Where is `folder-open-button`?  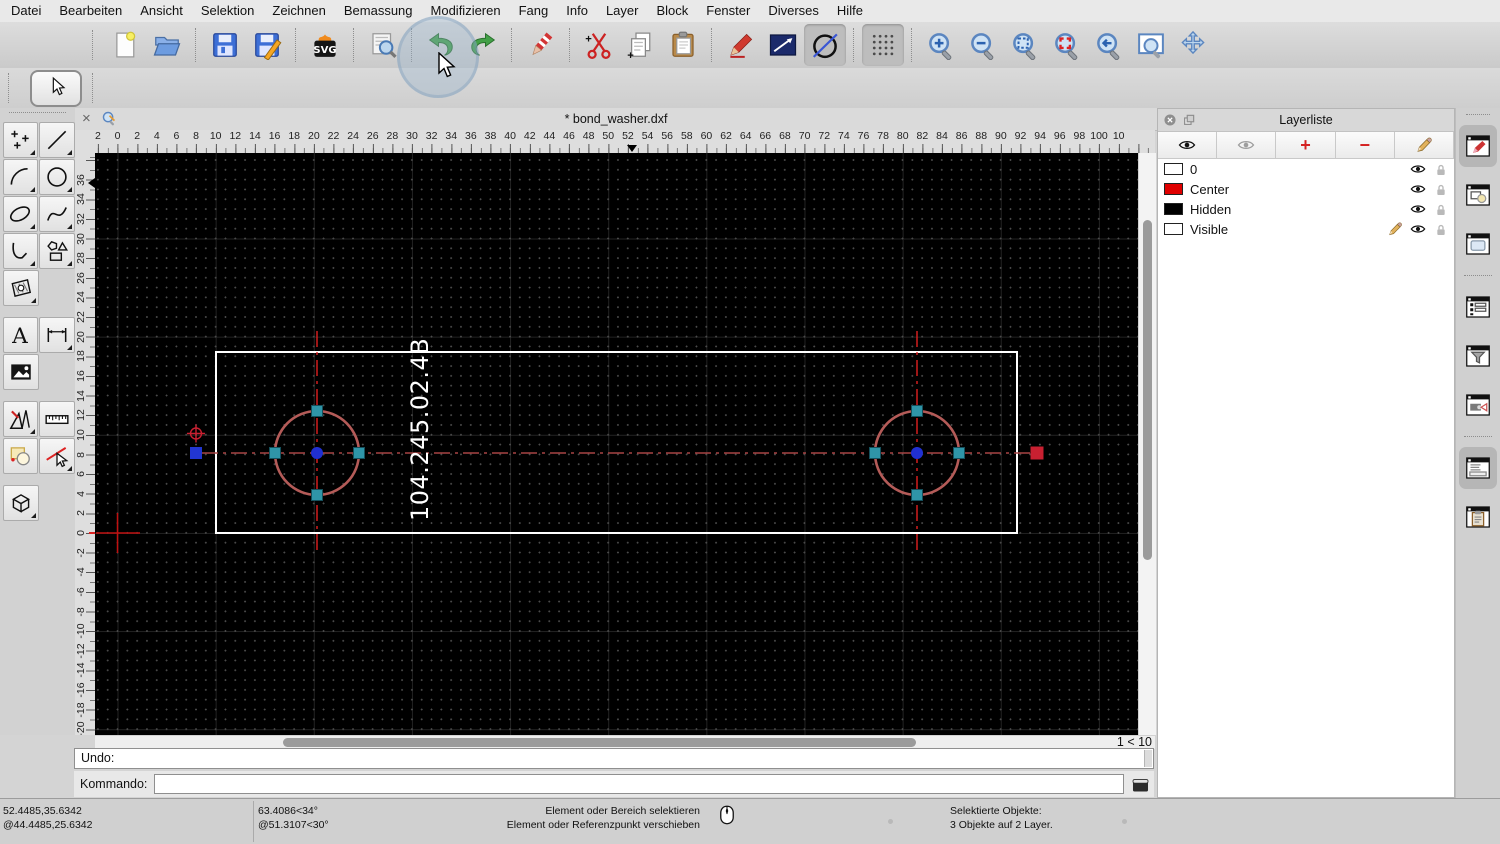
folder-open-button is located at coordinates (167, 45).